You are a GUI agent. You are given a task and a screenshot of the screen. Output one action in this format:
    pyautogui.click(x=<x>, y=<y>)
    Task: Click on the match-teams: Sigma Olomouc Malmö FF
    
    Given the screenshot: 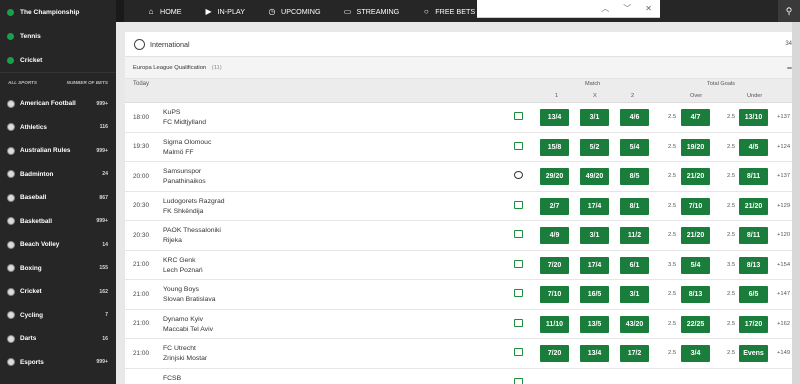 What is the action you would take?
    pyautogui.click(x=187, y=148)
    